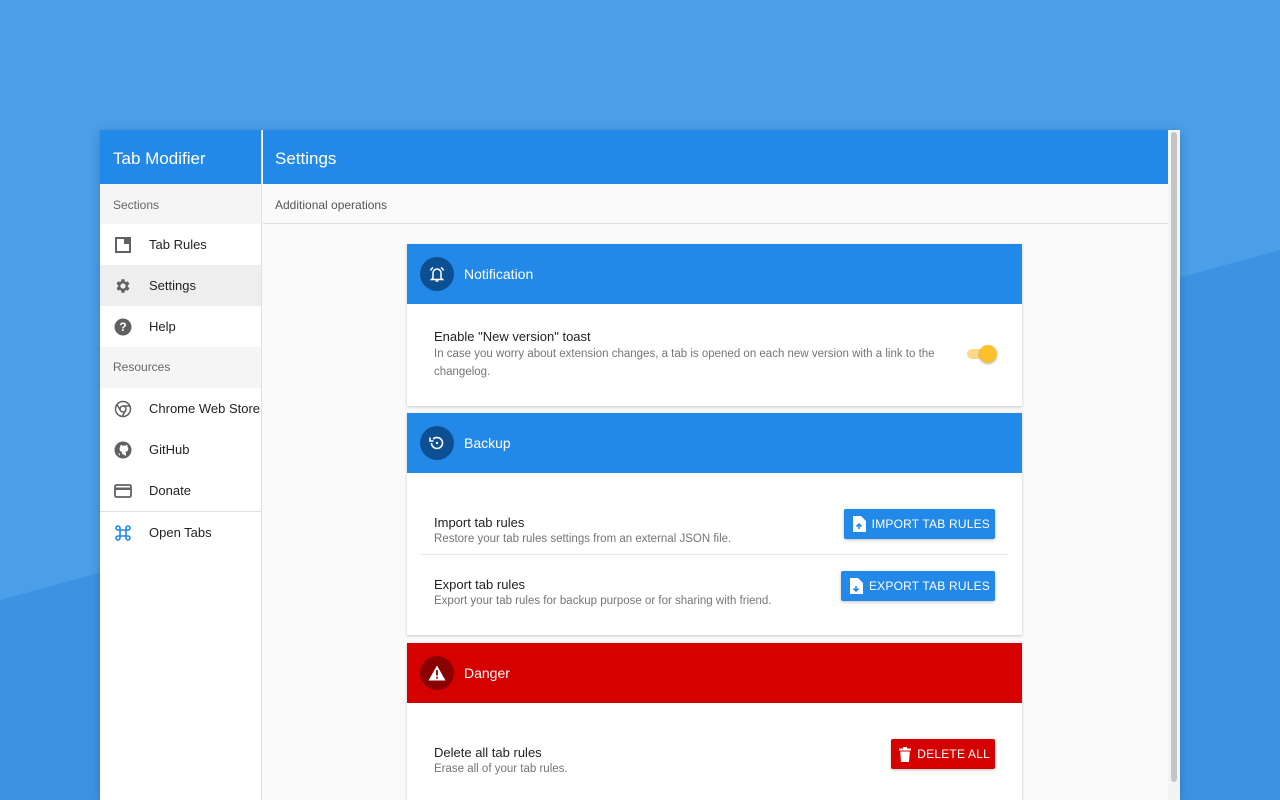 This screenshot has height=800, width=1280. I want to click on danger-card-header: Danger, so click(714, 673).